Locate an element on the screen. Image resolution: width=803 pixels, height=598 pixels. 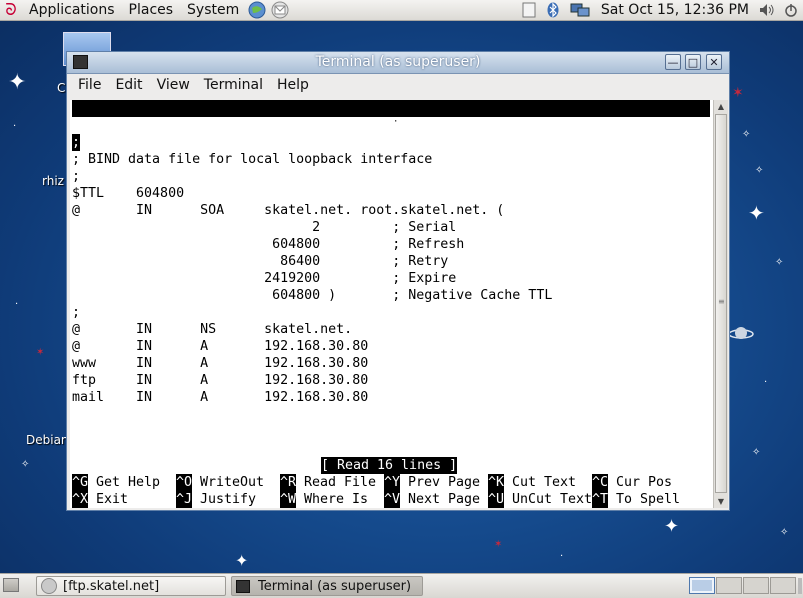
close-button: ✕ is located at coordinates (714, 62).